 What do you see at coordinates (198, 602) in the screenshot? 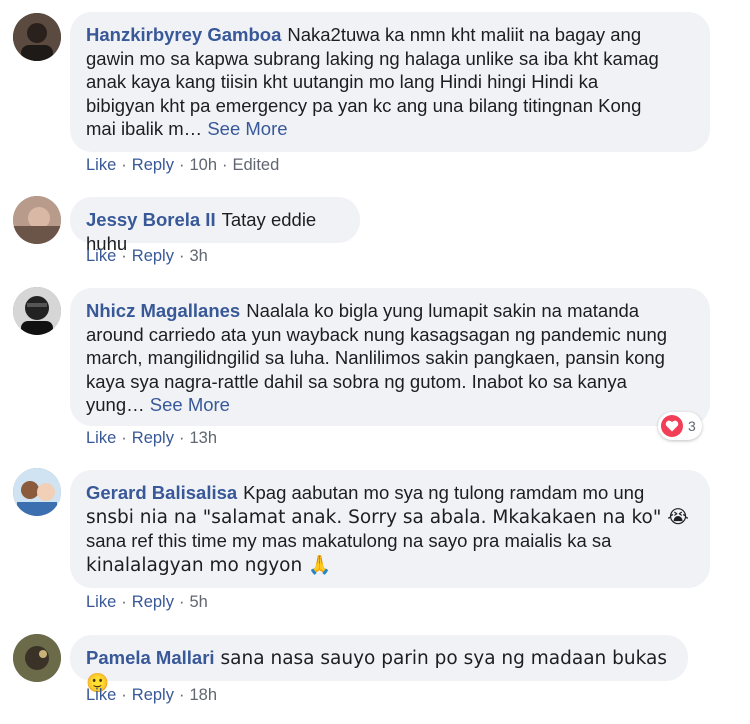
I see `timestamp: 5h` at bounding box center [198, 602].